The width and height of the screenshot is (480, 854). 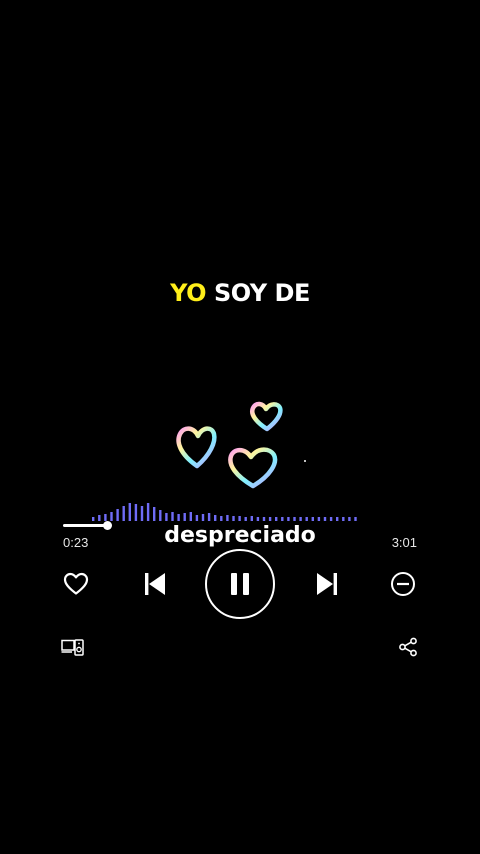 I want to click on remove-button, so click(x=403, y=584).